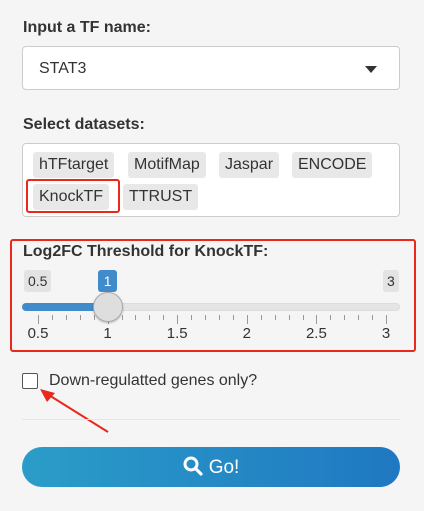 This screenshot has height=511, width=424. Describe the element at coordinates (371, 69) in the screenshot. I see `chevron-down-icon` at that location.